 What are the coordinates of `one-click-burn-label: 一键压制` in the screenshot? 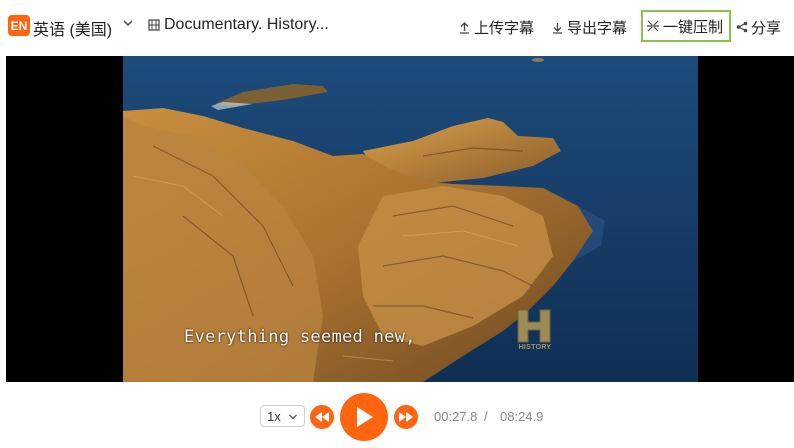 It's located at (693, 27).